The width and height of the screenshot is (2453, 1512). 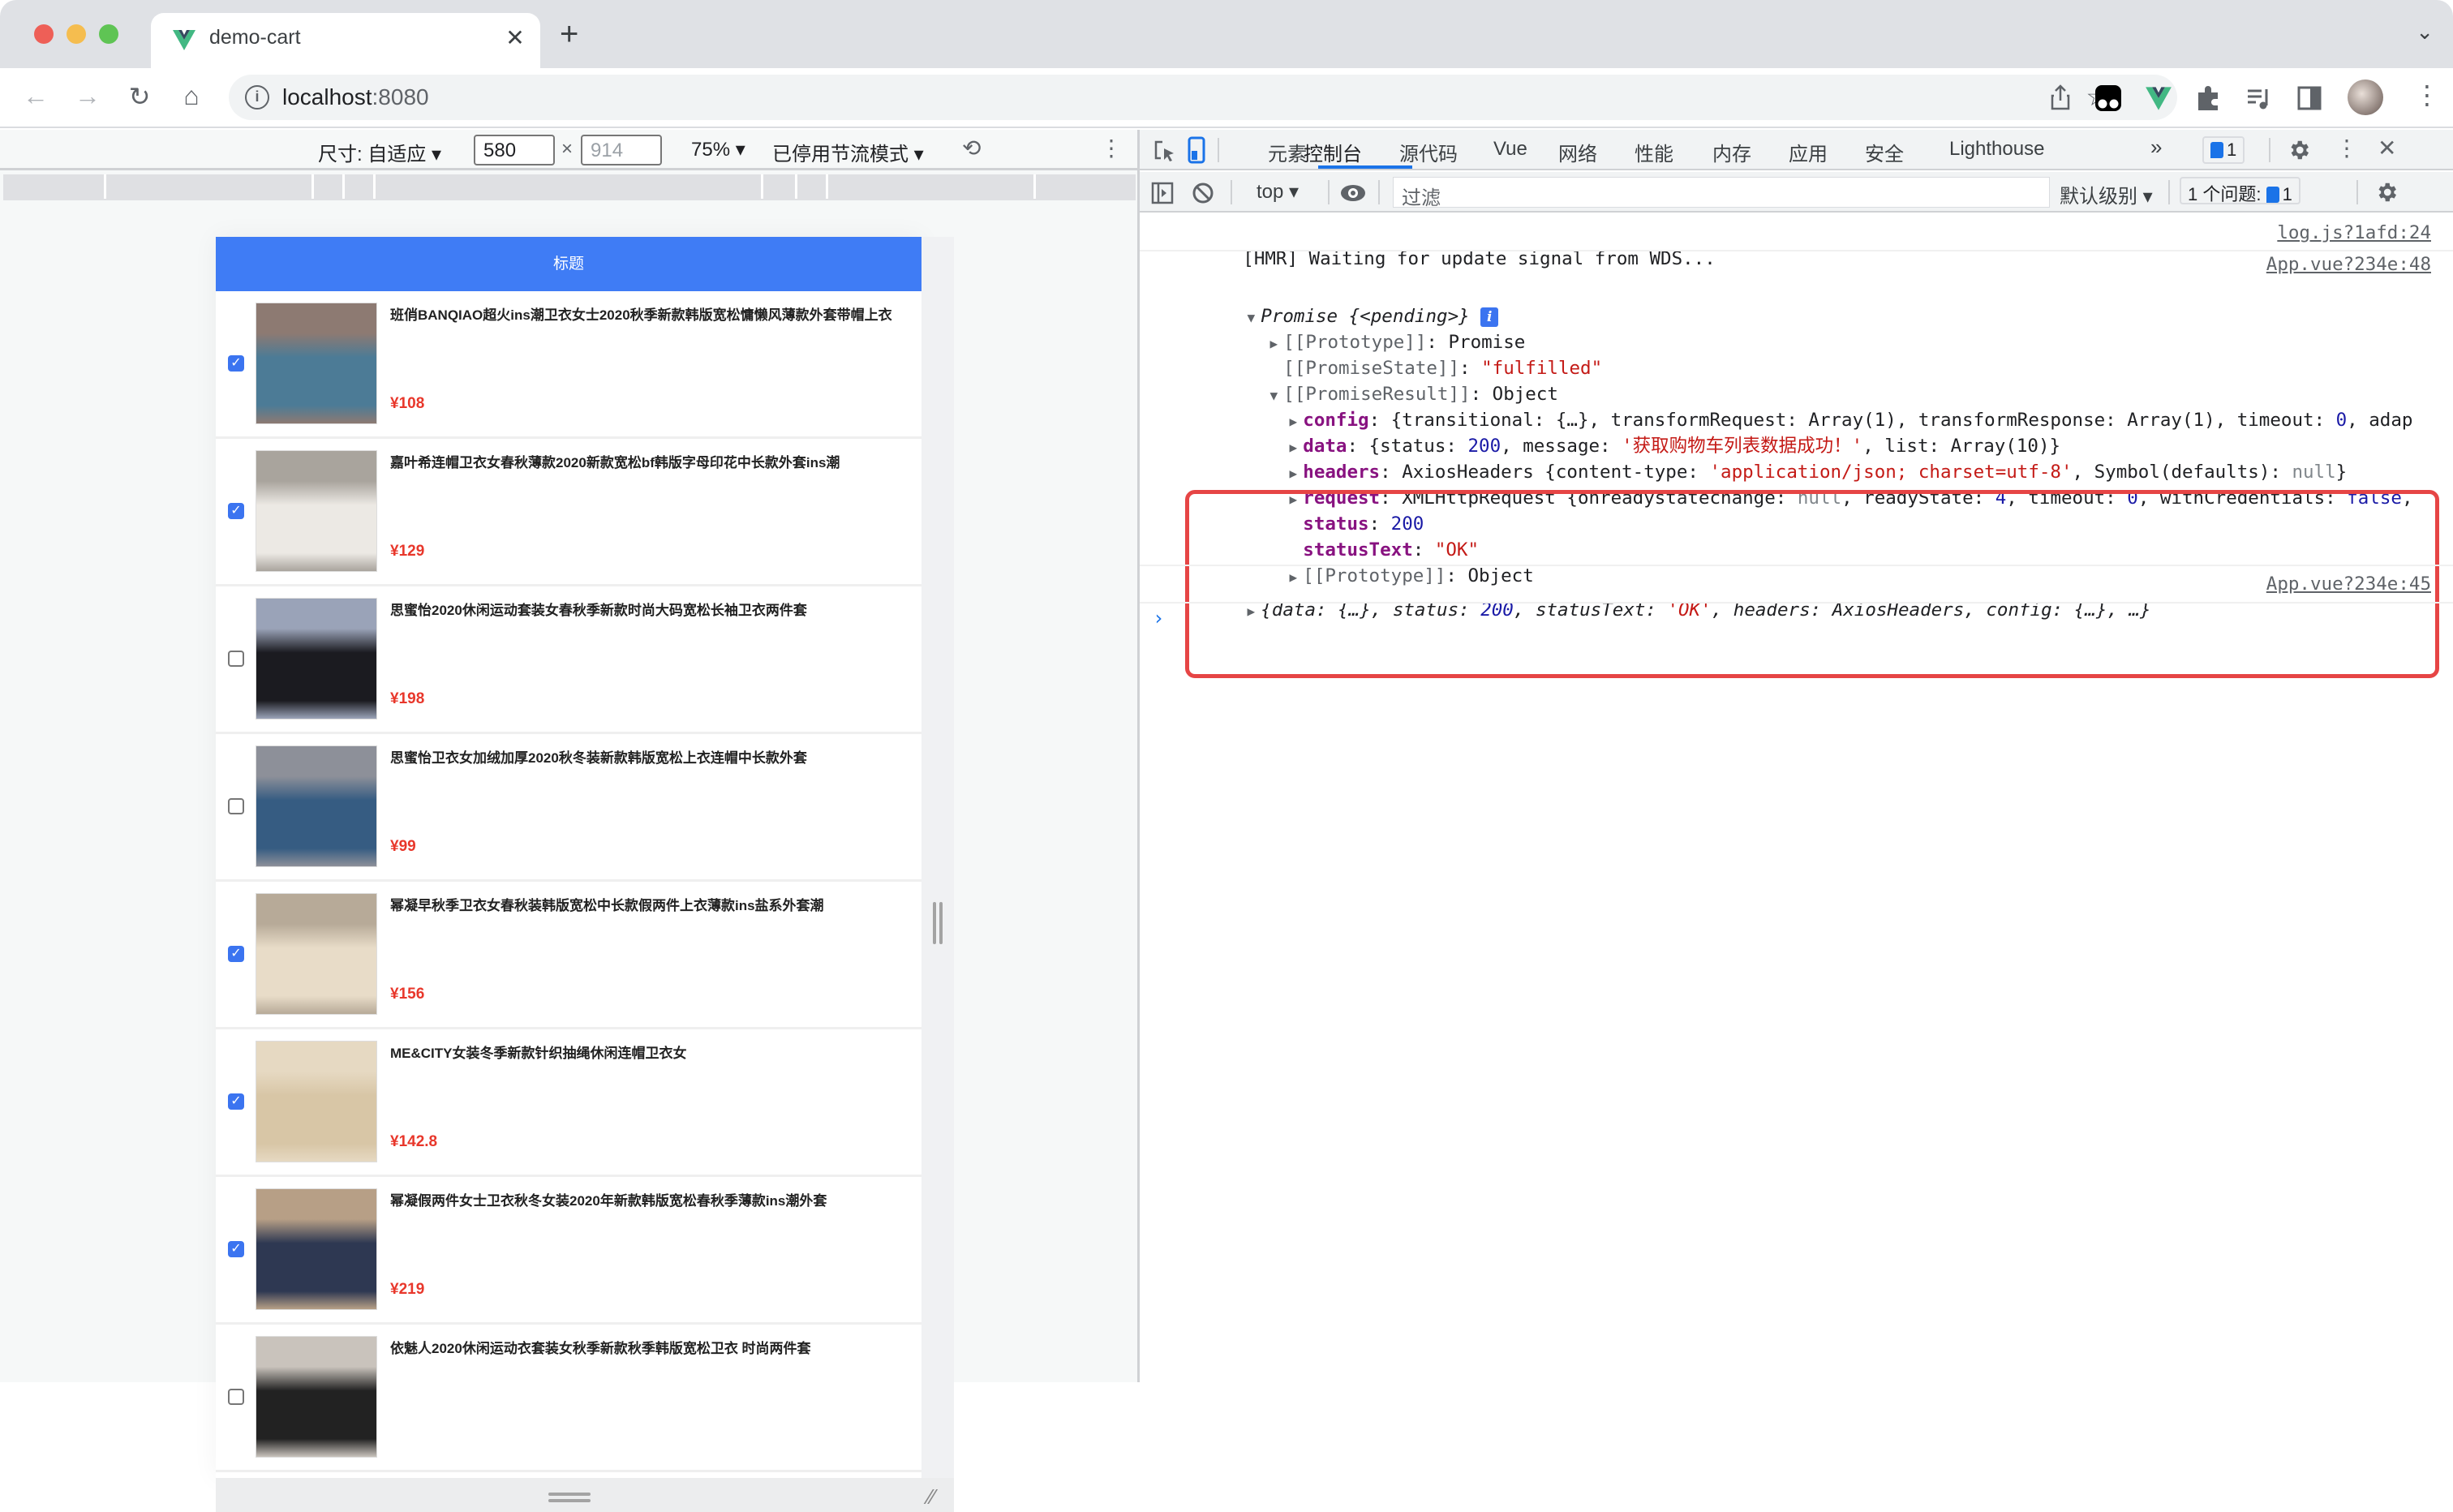 I want to click on promise-tree-root: ▼ Promise {<pending>} i, so click(x=1797, y=302).